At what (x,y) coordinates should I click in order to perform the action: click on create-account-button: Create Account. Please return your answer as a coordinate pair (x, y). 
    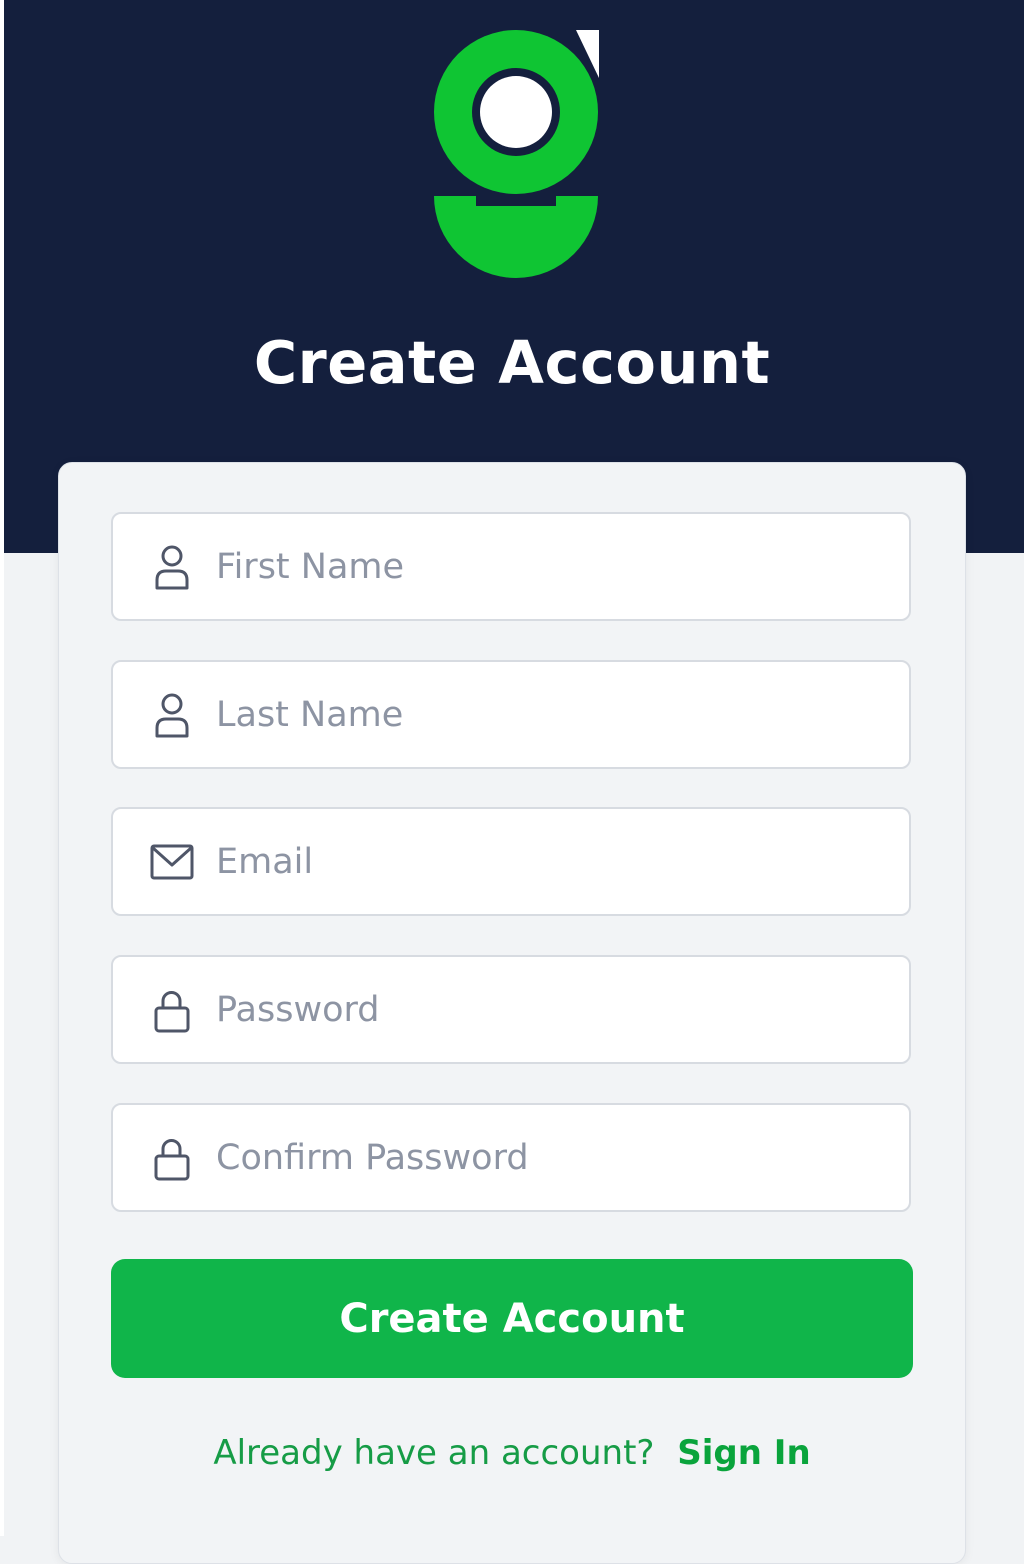
    Looking at the image, I should click on (512, 1318).